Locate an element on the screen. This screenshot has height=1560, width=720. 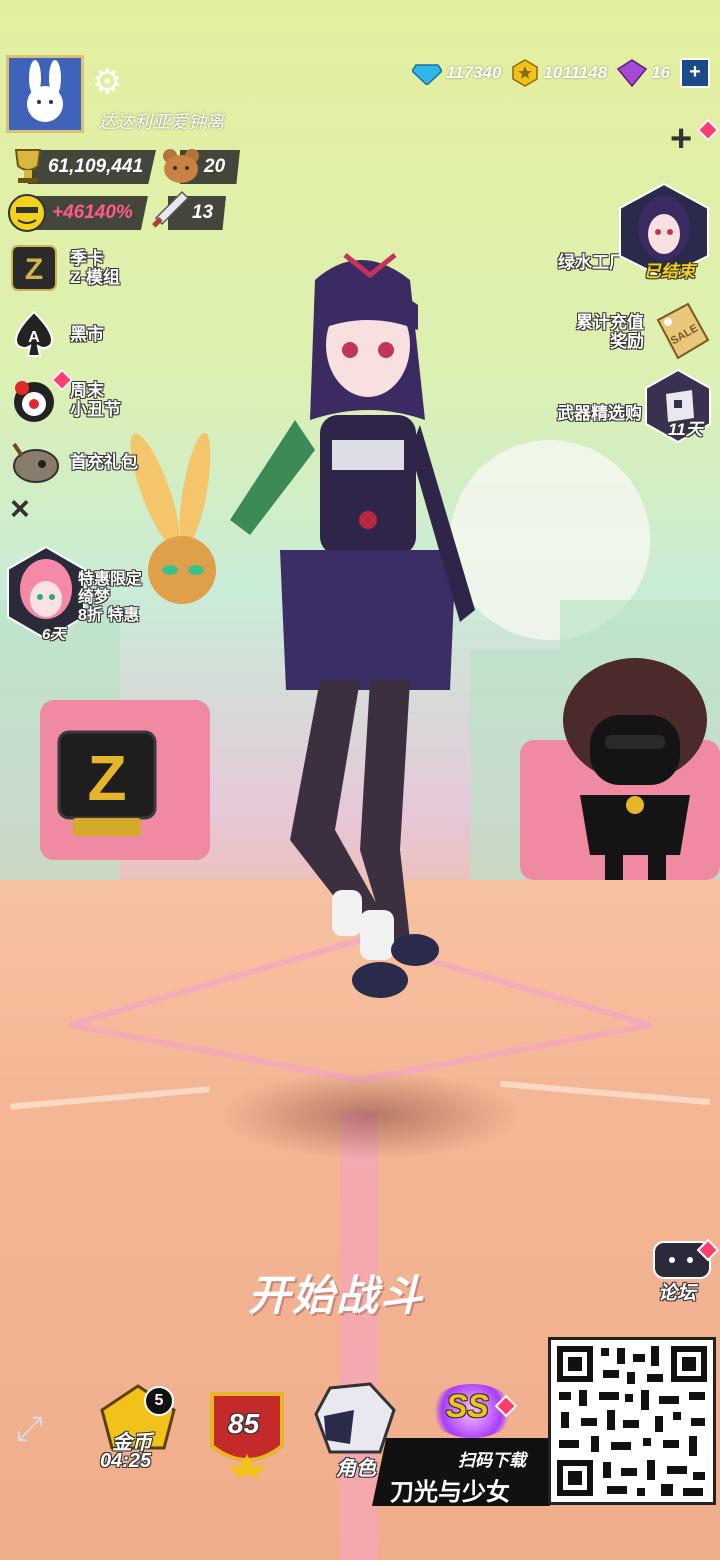
currency-bar: 117340 1011148 16 + is located at coordinates (560, 73).